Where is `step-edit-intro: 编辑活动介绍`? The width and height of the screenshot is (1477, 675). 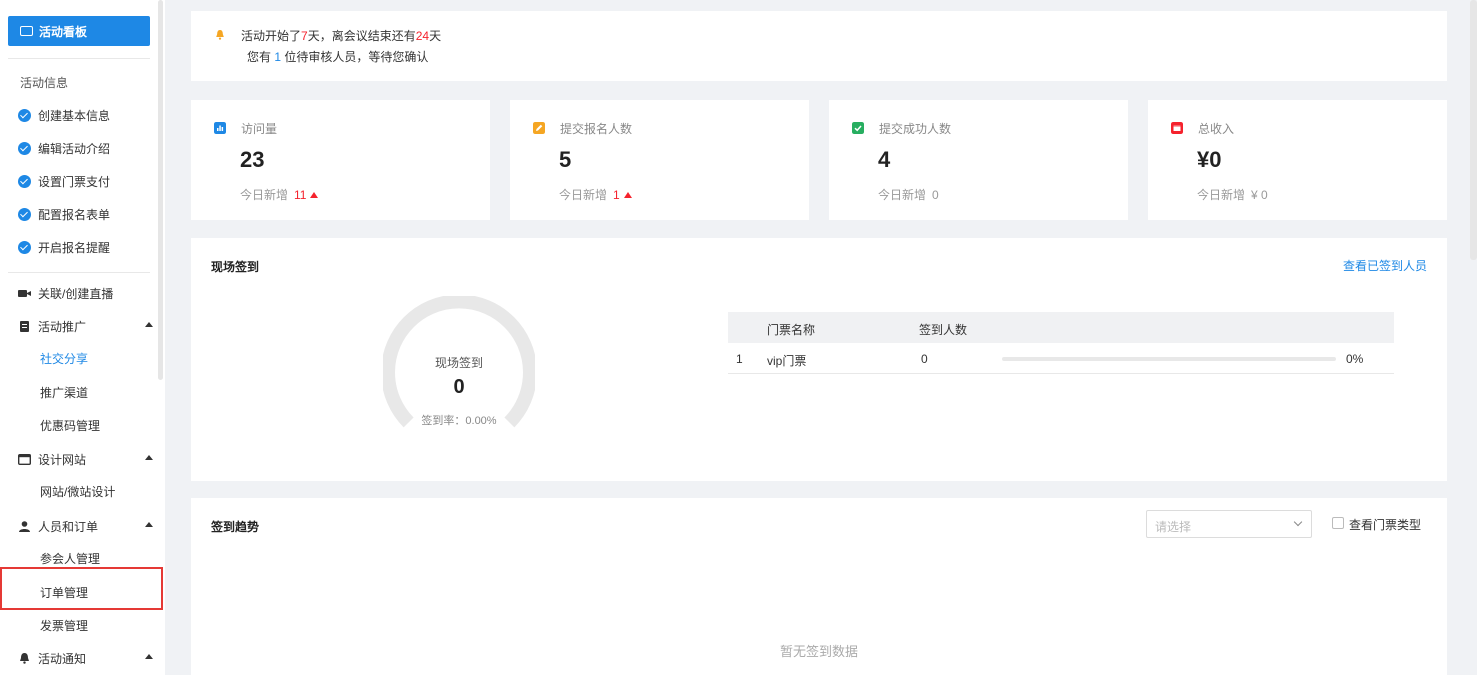
step-edit-intro: 编辑活动介绍 is located at coordinates (85, 148).